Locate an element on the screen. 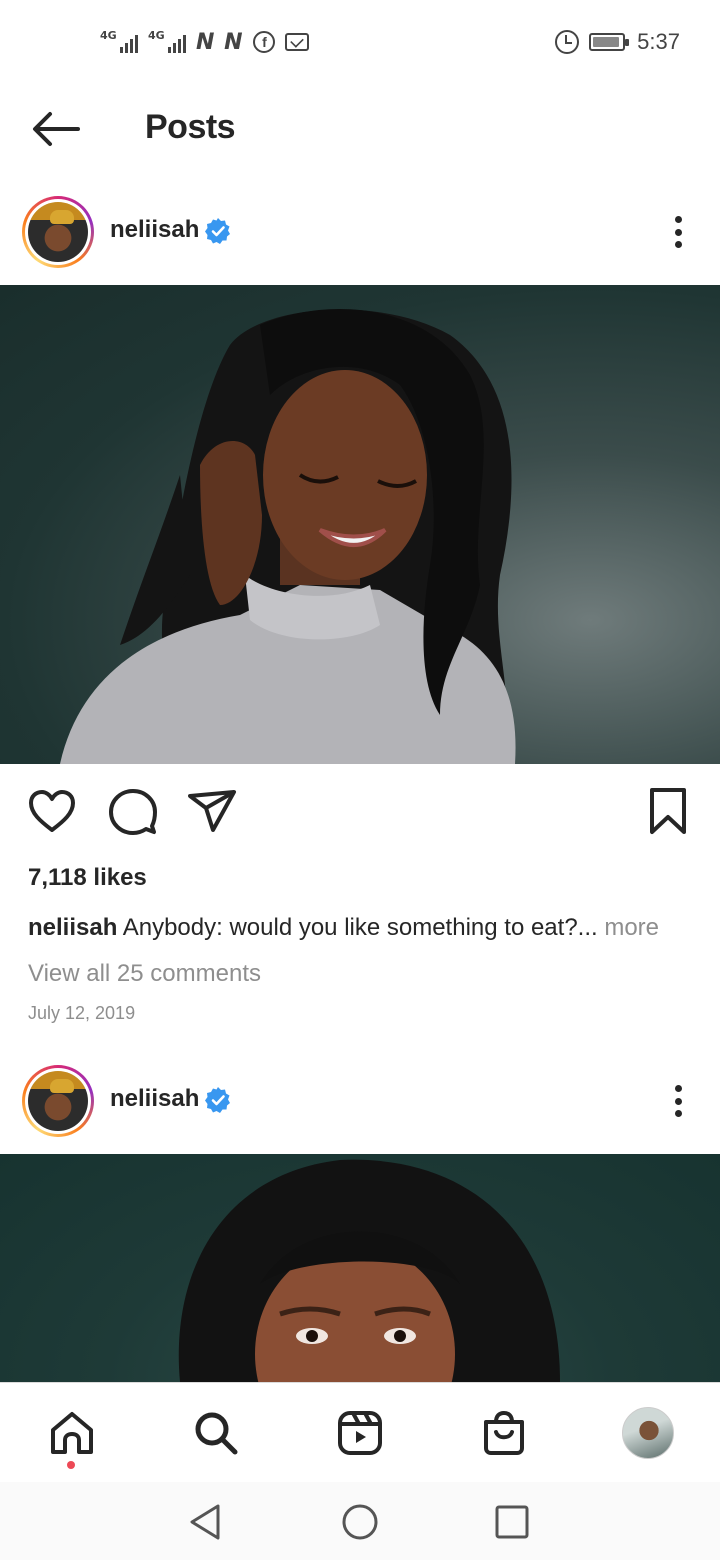  post-image is located at coordinates (360, 1268).